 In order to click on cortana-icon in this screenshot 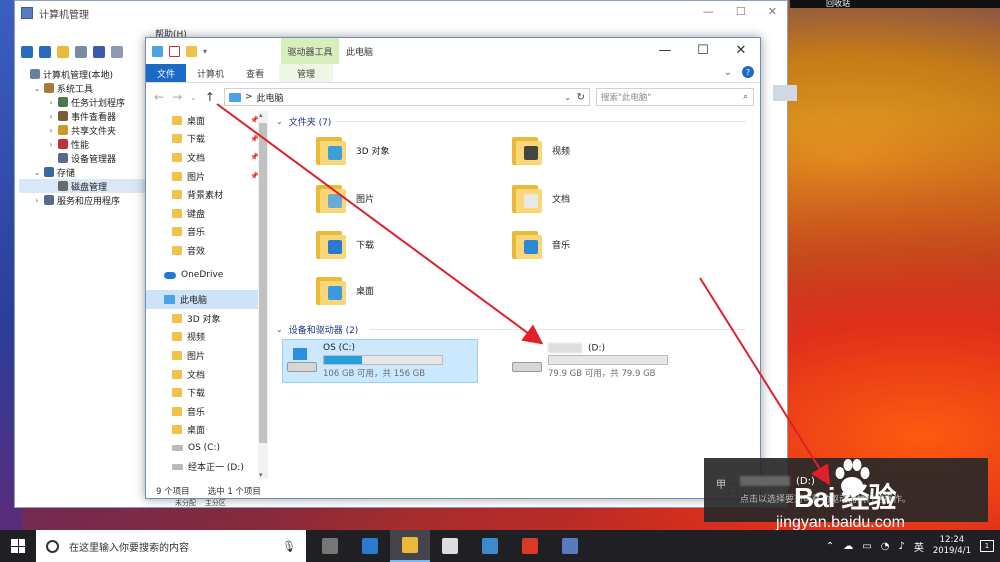, I will do `click(52, 546)`.